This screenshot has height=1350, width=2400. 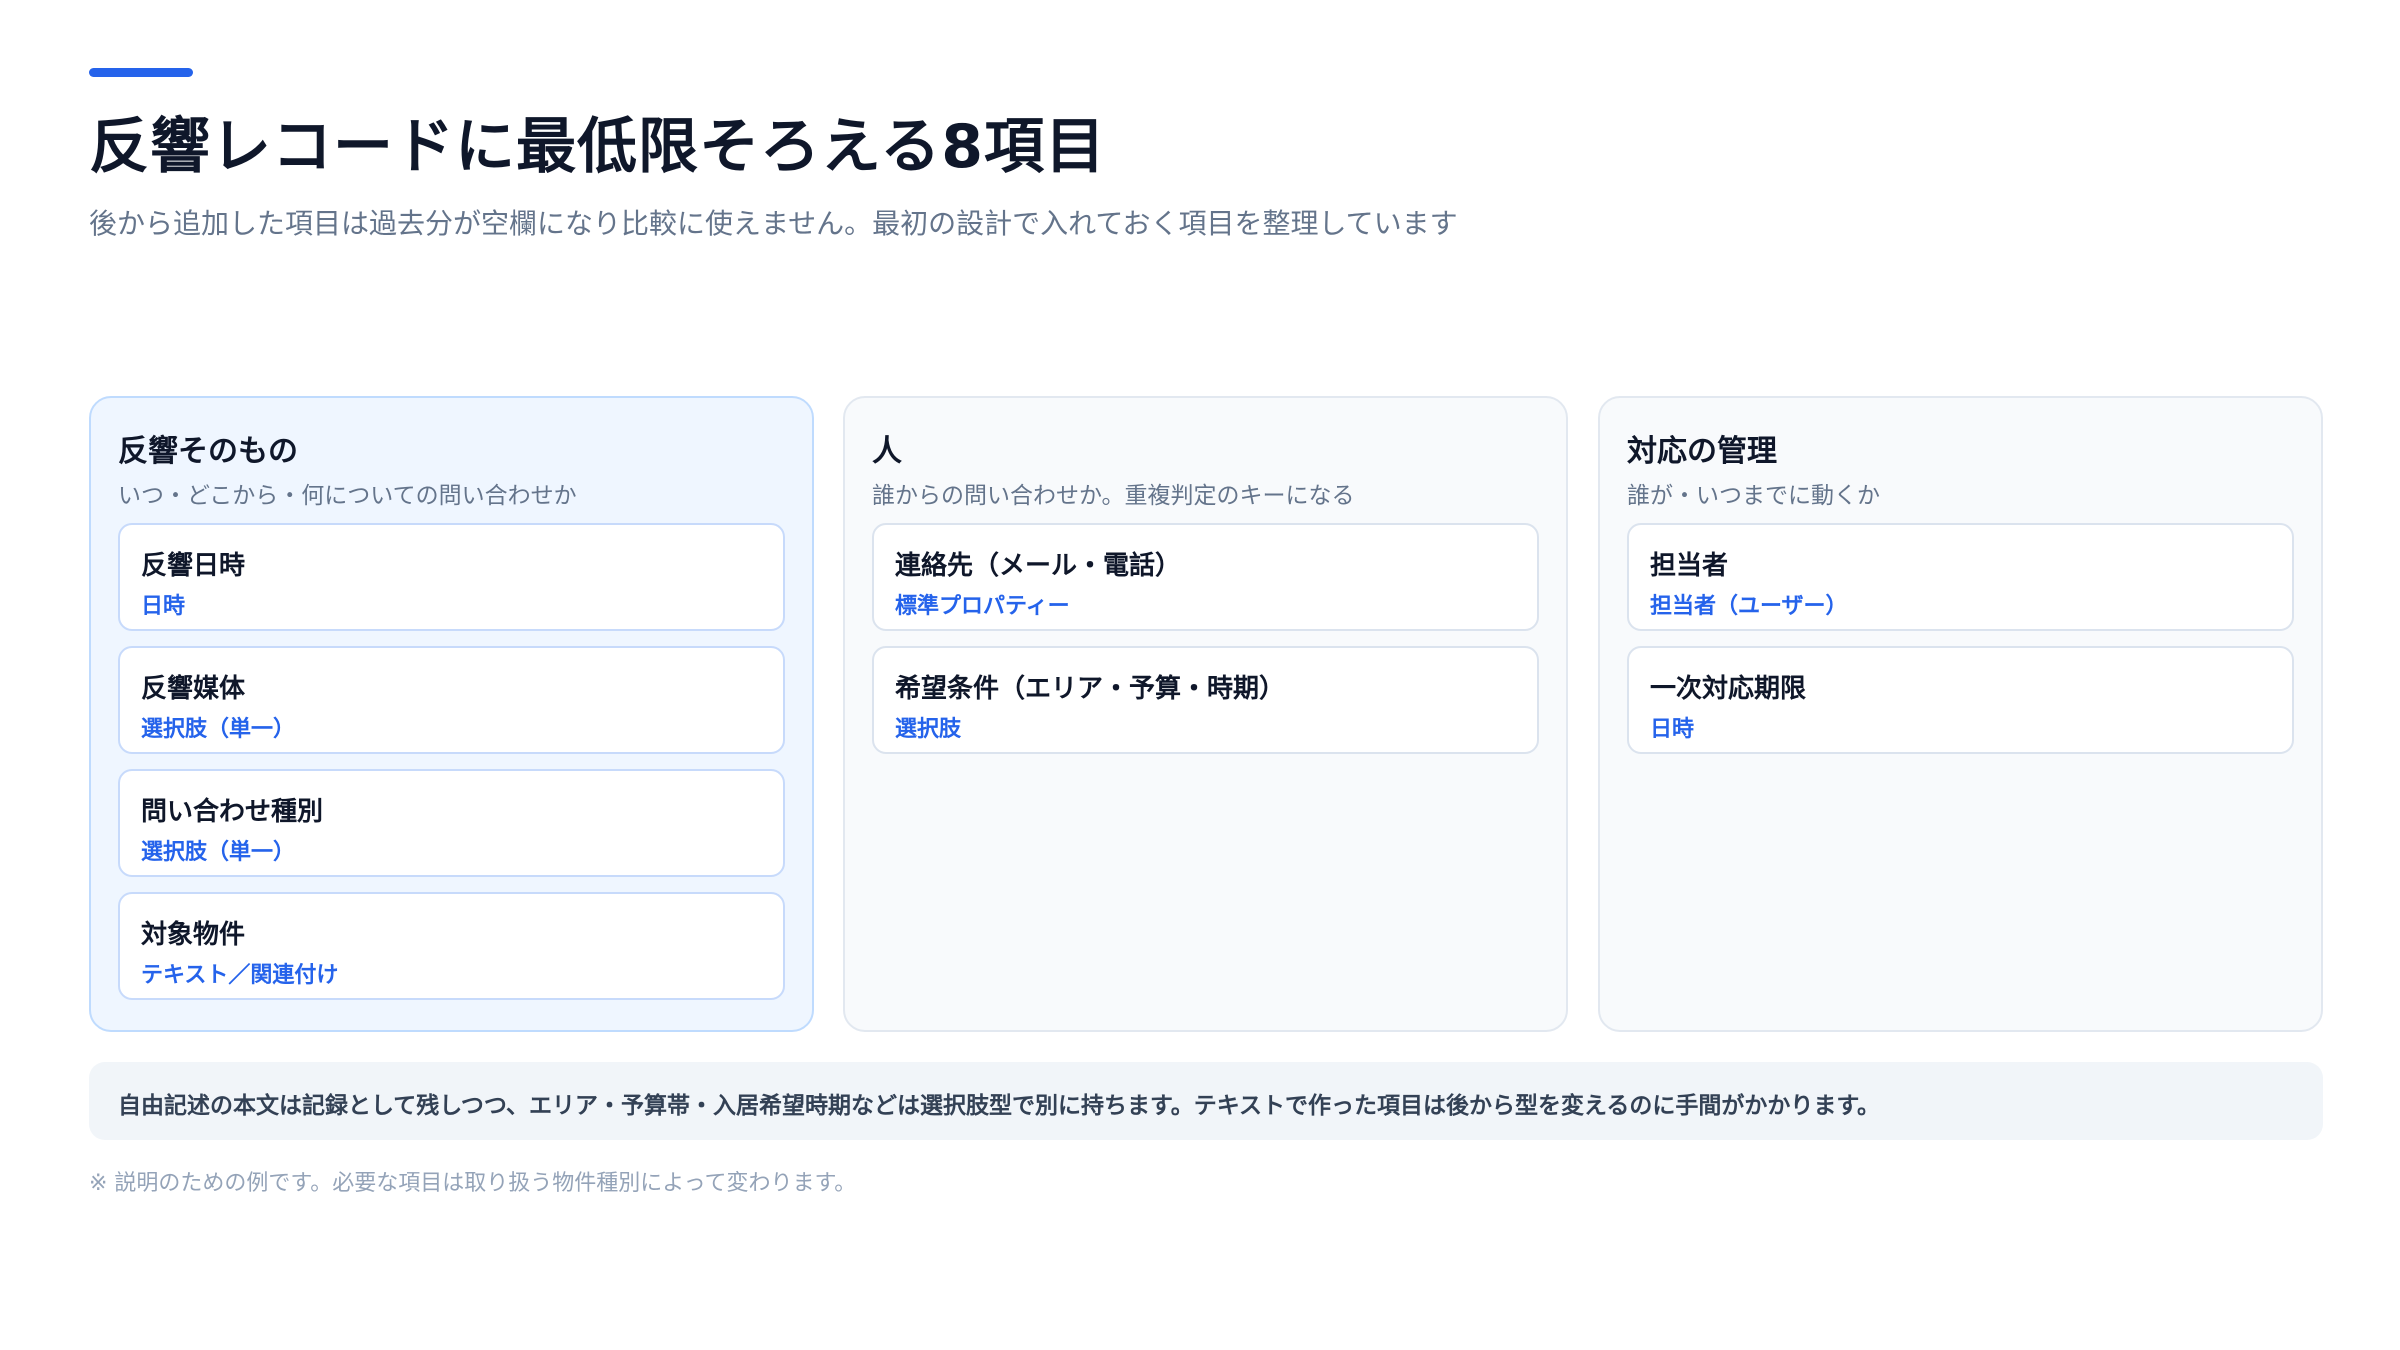 I want to click on page-title: 反響レコードに最低限そろえる8項目, so click(x=597, y=147).